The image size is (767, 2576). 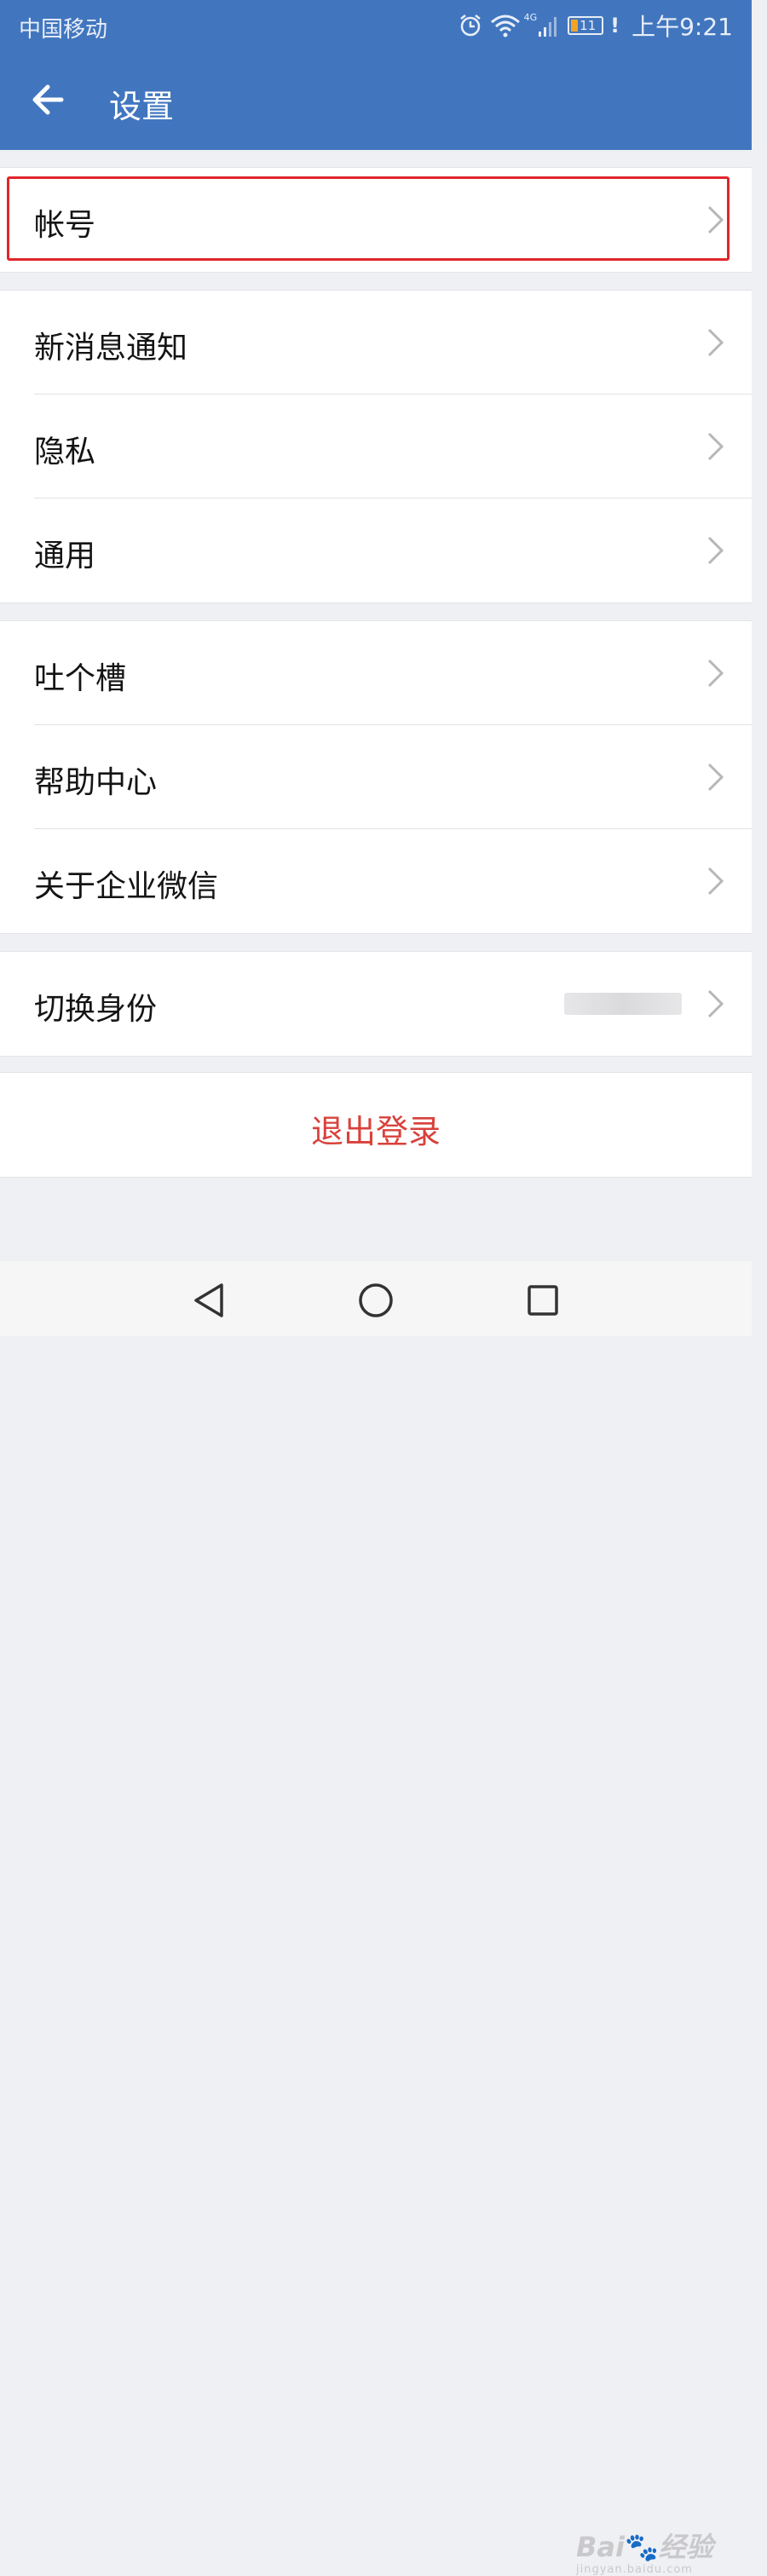 What do you see at coordinates (548, 27) in the screenshot?
I see `signal-icon` at bounding box center [548, 27].